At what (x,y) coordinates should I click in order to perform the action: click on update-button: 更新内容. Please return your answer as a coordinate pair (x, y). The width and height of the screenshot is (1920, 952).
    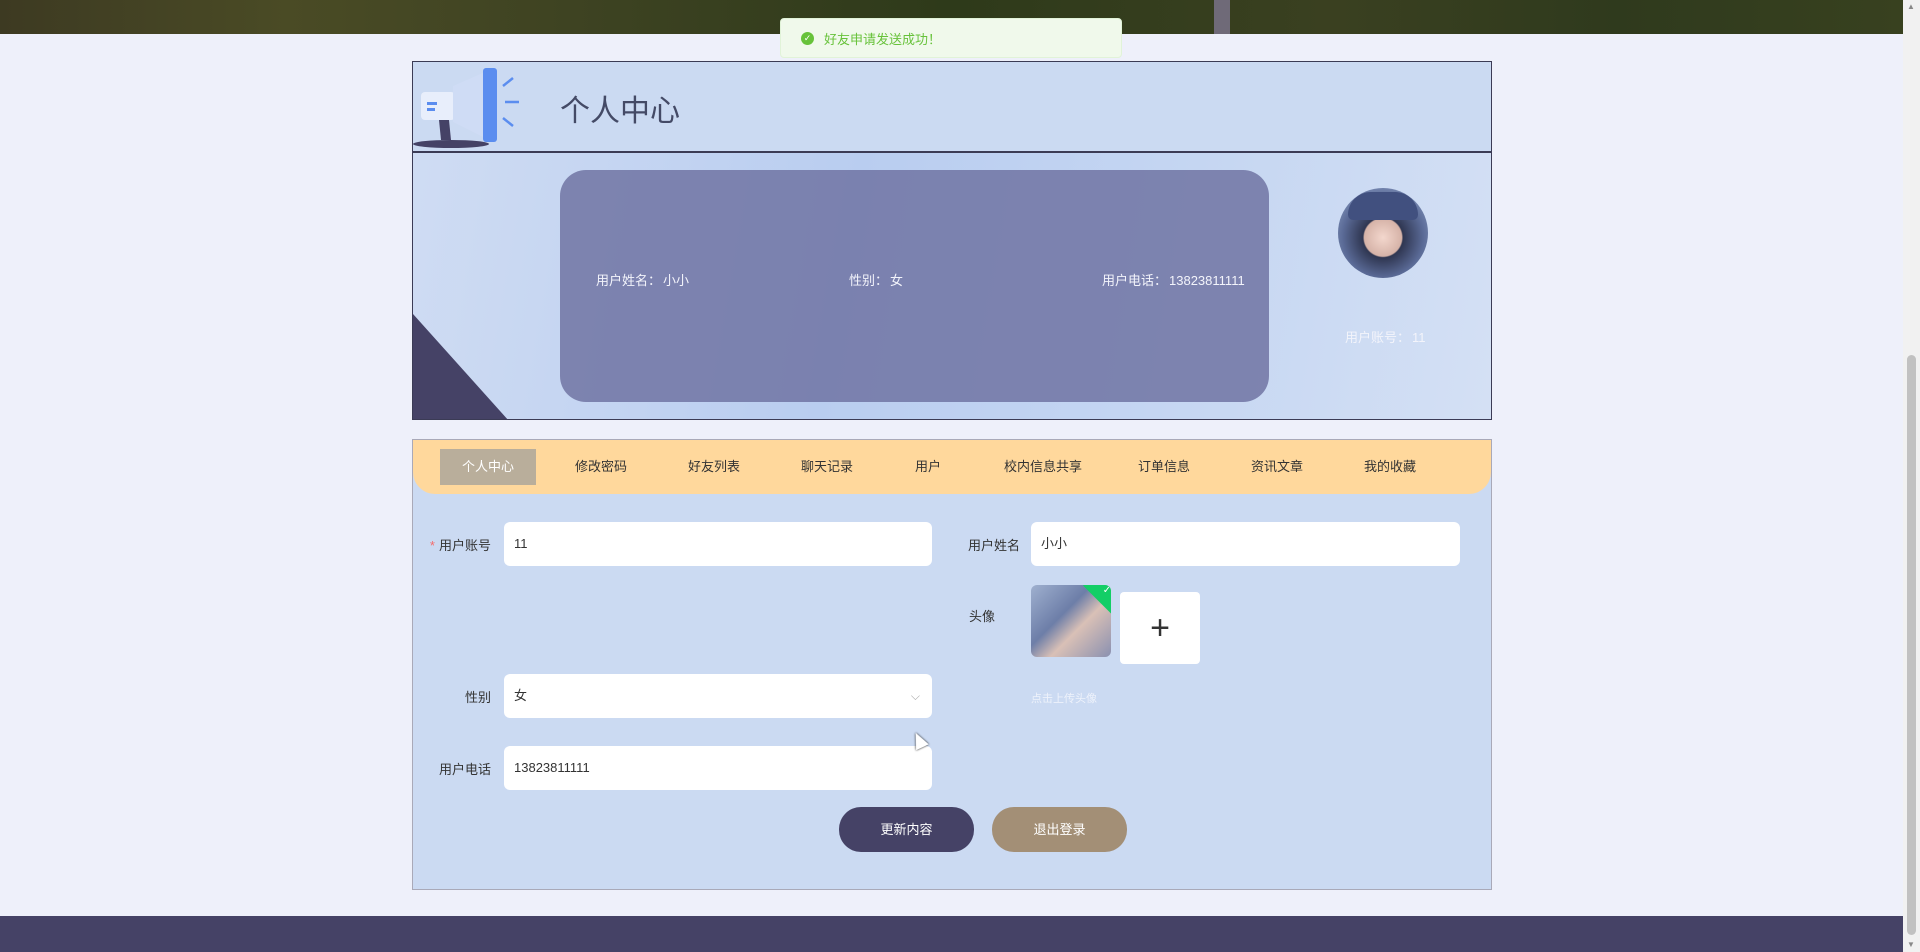
    Looking at the image, I should click on (906, 829).